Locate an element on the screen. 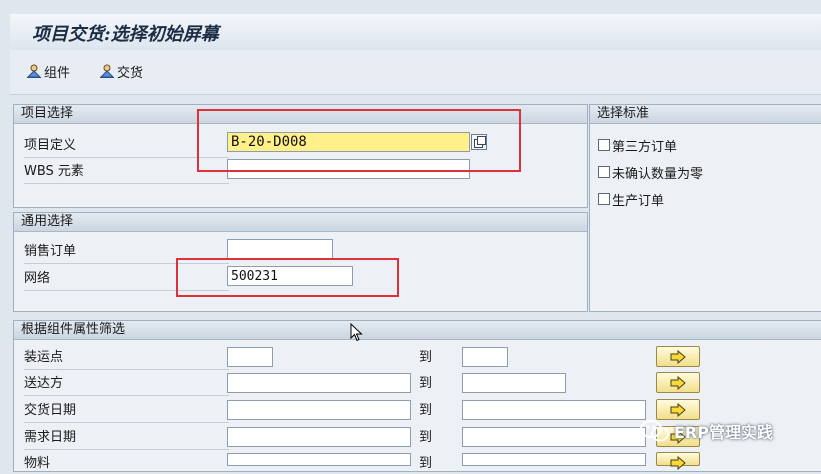 The height and width of the screenshot is (474, 821). requirement-date-from-input is located at coordinates (319, 437).